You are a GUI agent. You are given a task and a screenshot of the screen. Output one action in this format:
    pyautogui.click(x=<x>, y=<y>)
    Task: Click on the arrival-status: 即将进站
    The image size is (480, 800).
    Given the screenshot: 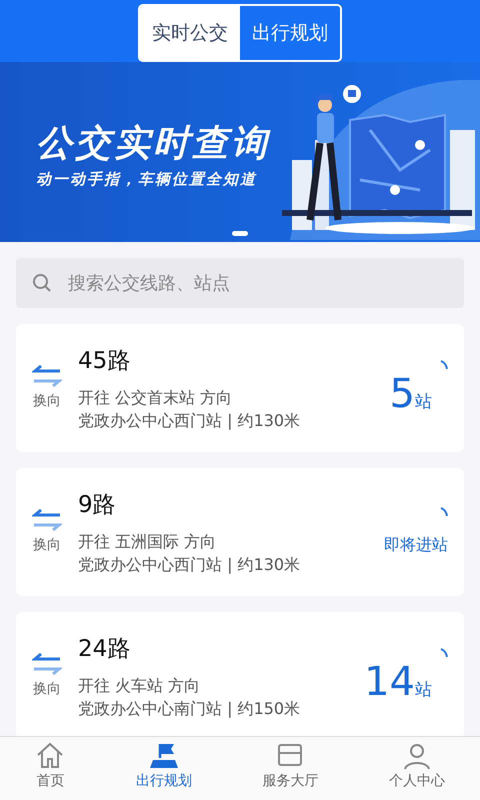 What is the action you would take?
    pyautogui.click(x=416, y=544)
    